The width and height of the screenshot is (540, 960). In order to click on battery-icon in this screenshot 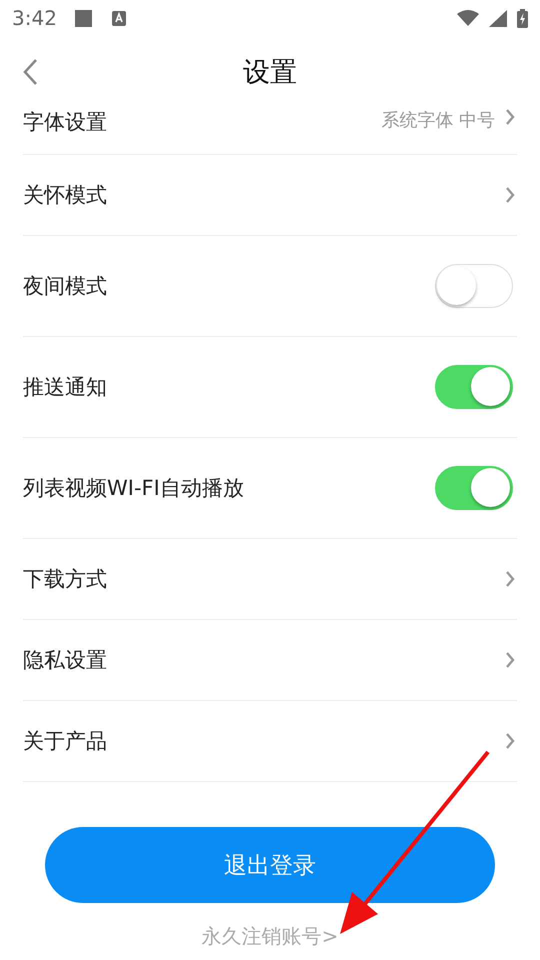, I will do `click(522, 18)`.